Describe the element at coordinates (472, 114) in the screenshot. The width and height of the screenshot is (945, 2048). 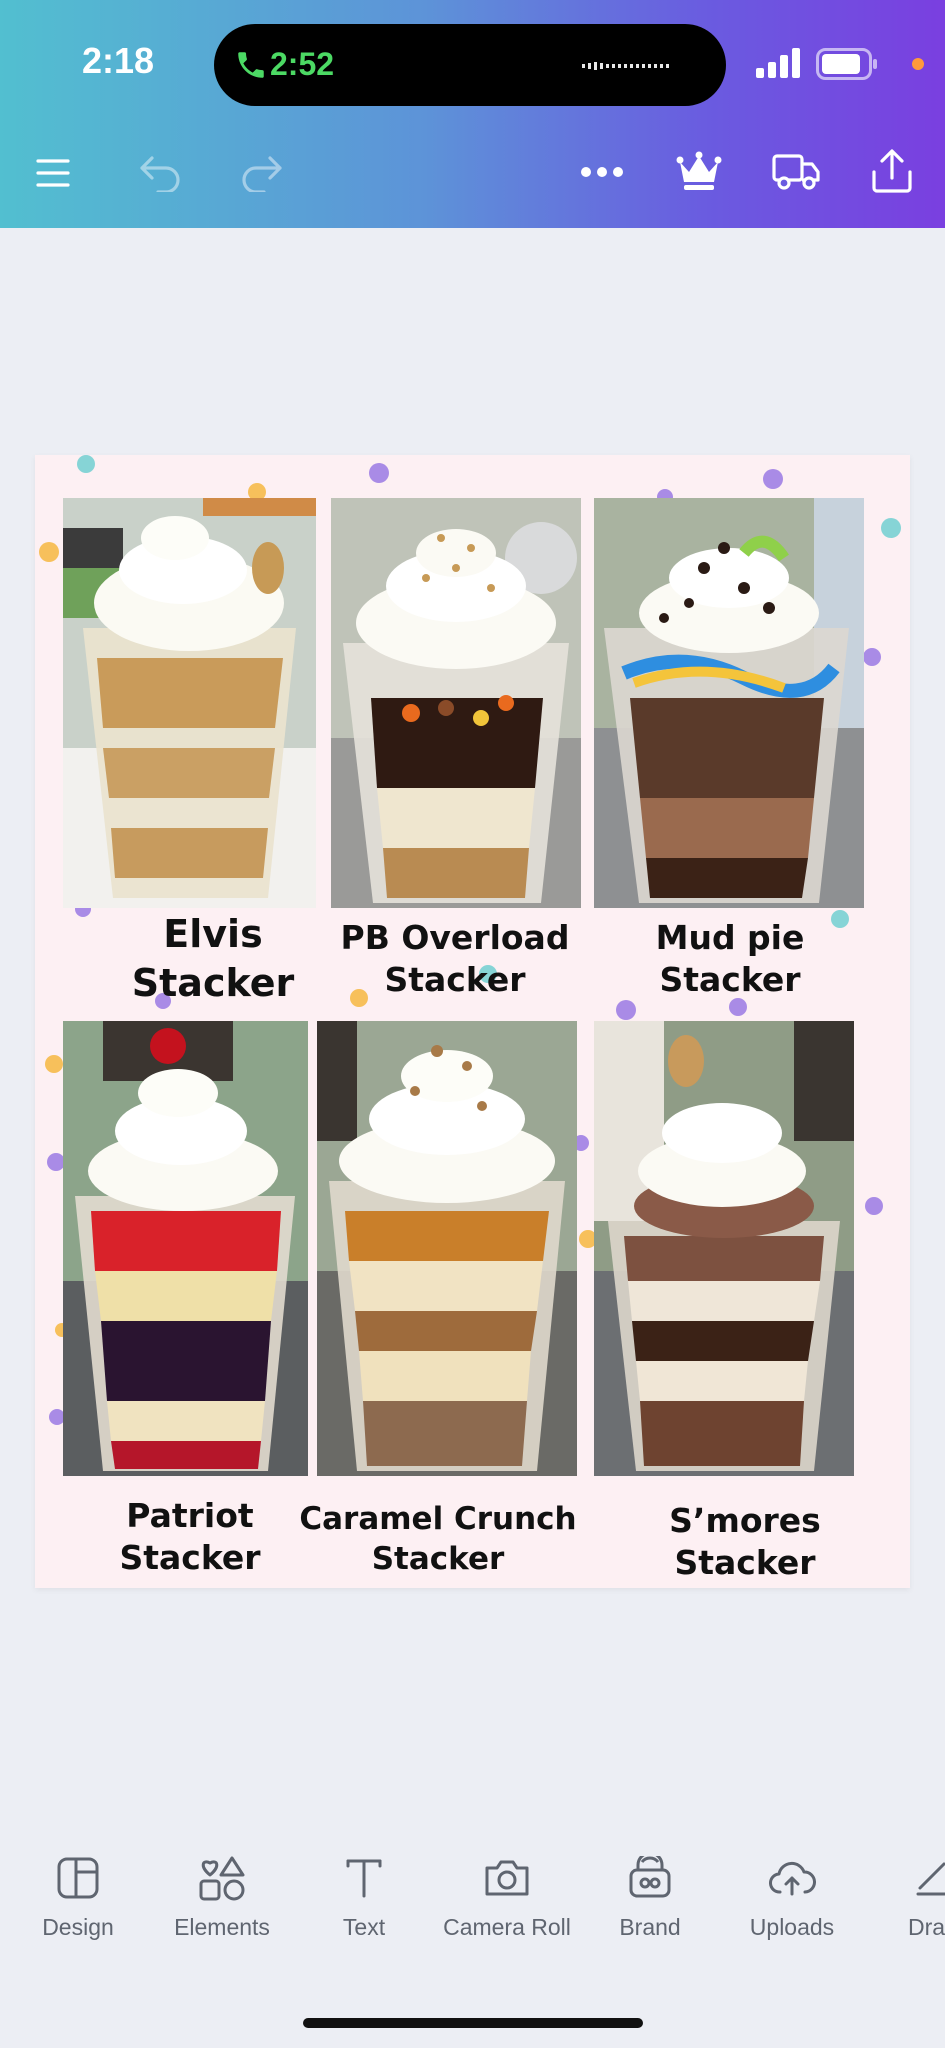
I see `app-header: 2:18 2:52` at that location.